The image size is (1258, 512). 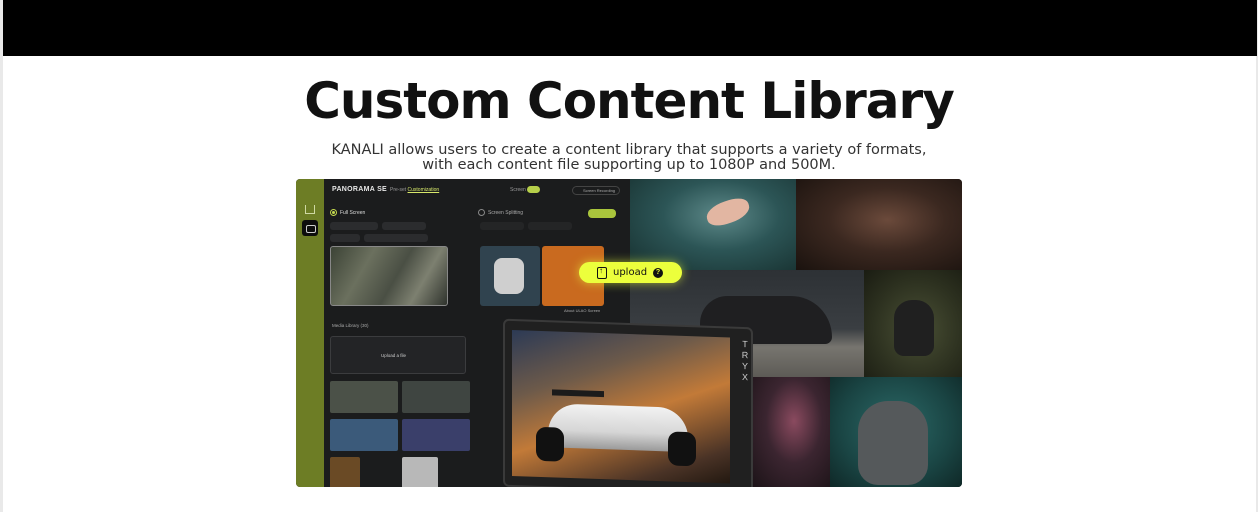 I want to click on split-preview-left, so click(x=510, y=276).